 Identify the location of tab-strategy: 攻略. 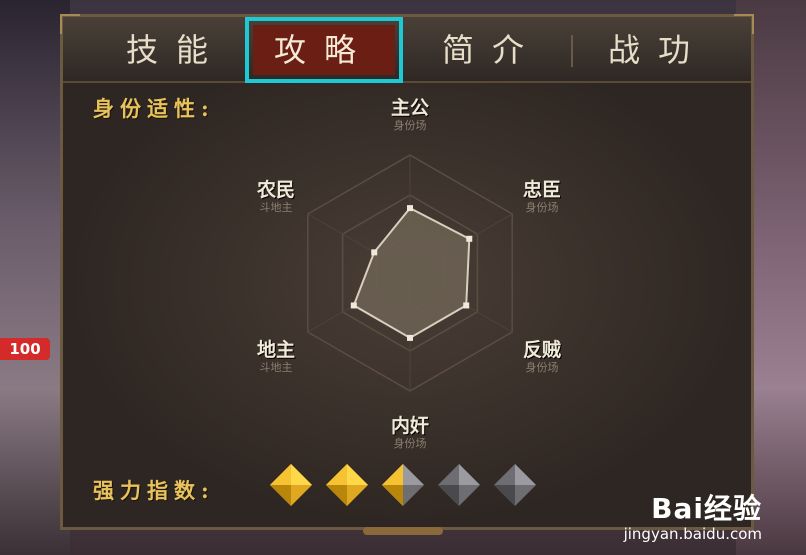
(324, 50).